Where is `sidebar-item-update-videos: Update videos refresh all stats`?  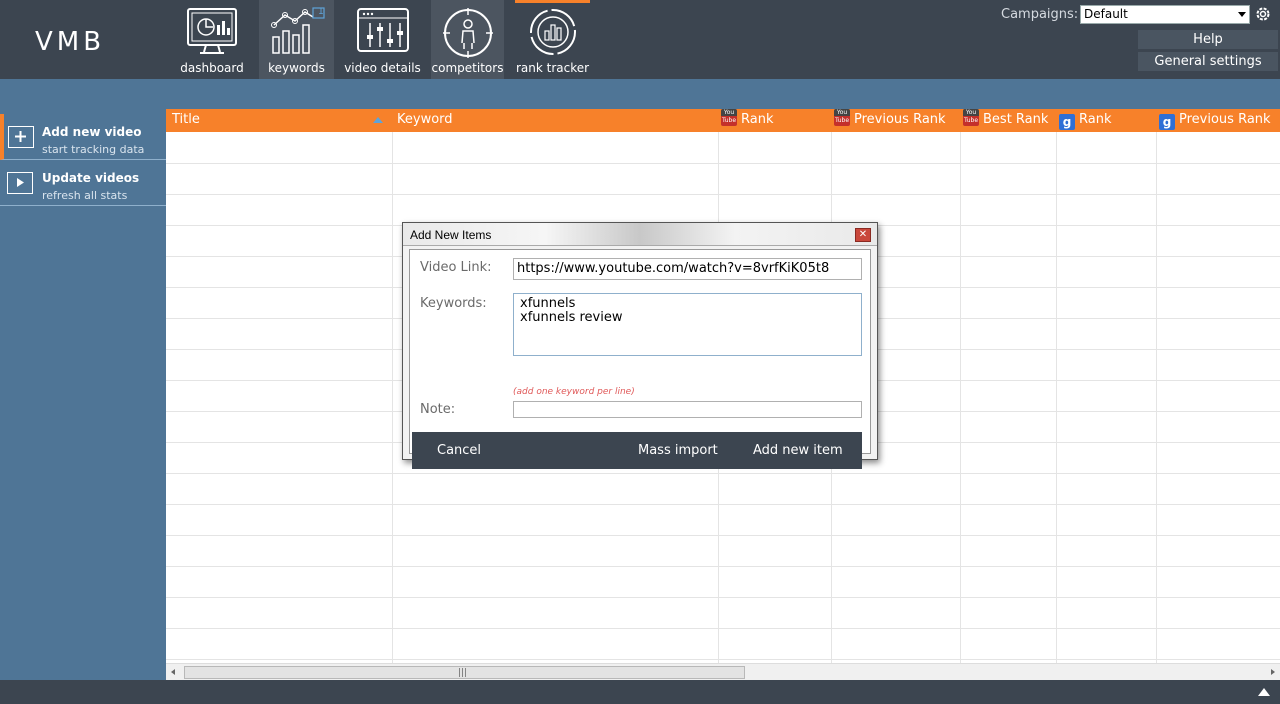
sidebar-item-update-videos: Update videos refresh all stats is located at coordinates (83, 183).